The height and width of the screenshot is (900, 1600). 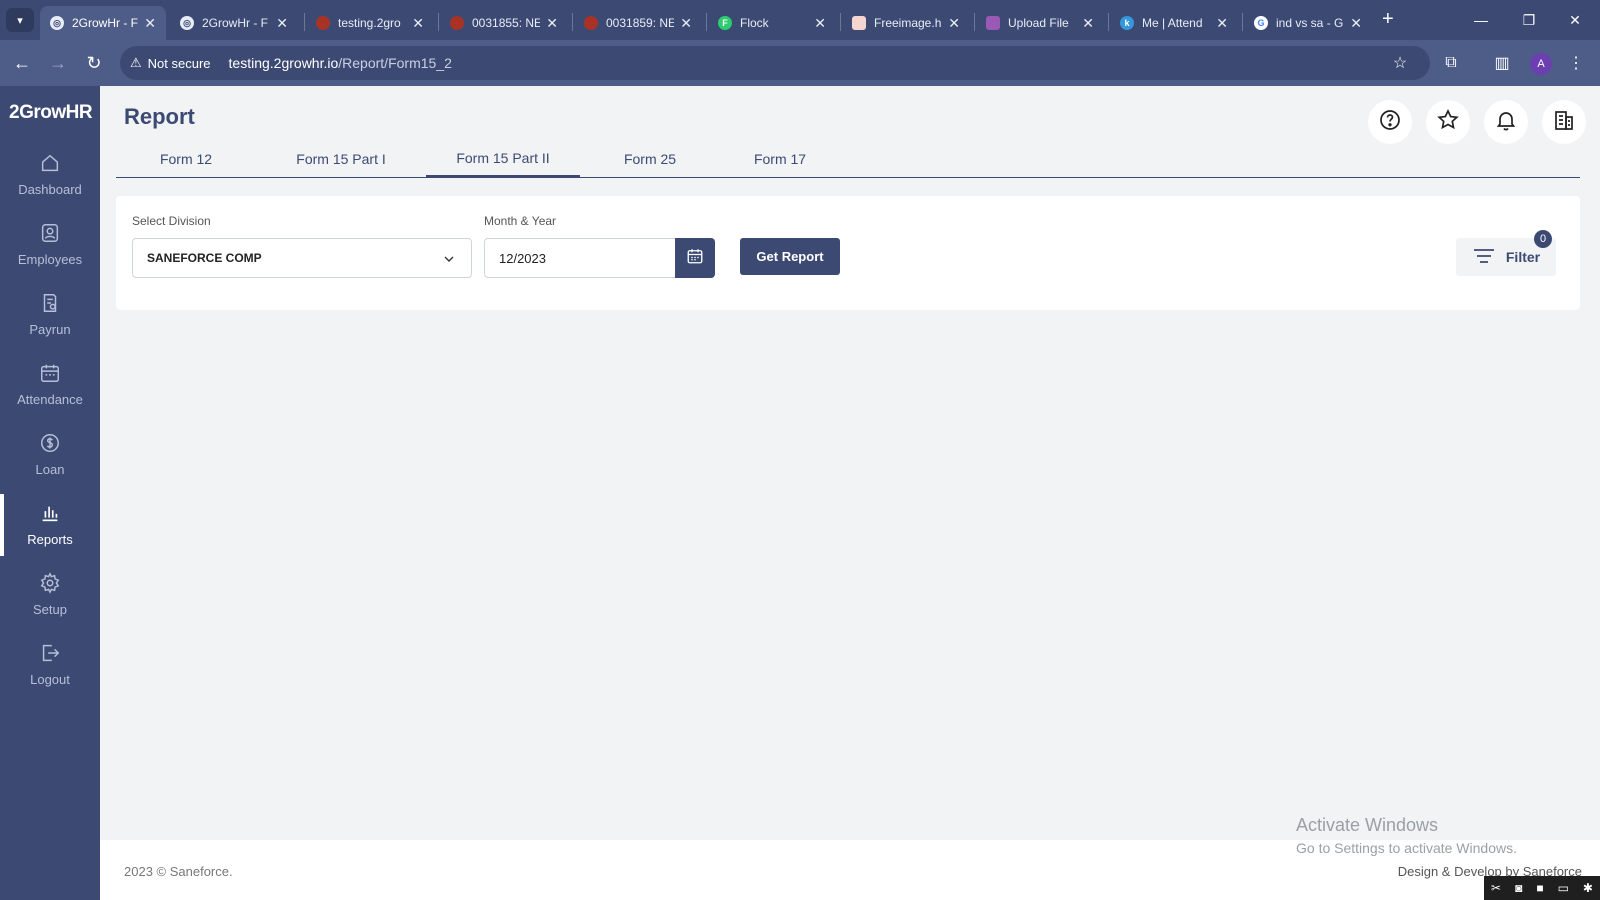 I want to click on logout-icon, so click(x=50, y=653).